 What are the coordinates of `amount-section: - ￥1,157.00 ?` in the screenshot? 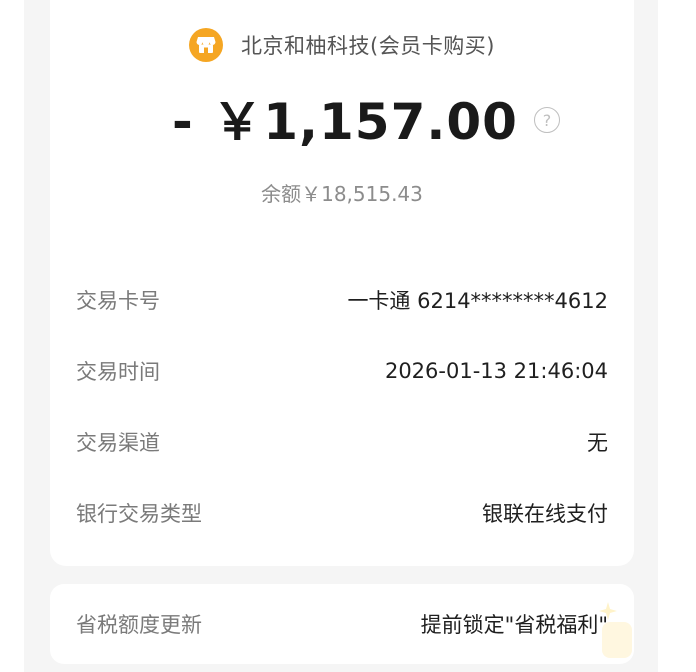 It's located at (342, 118).